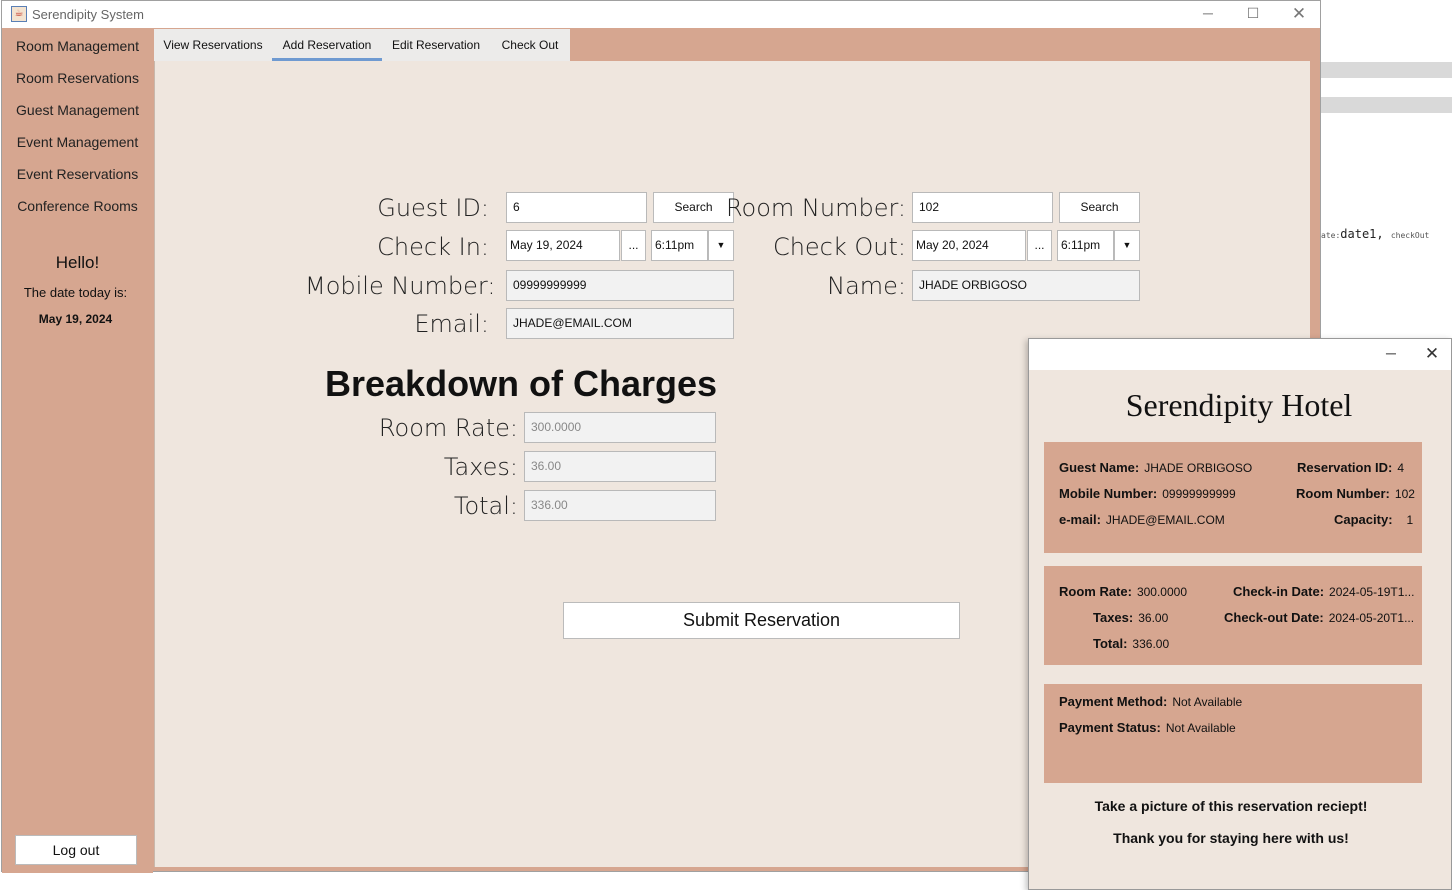 This screenshot has height=890, width=1452. What do you see at coordinates (1085, 245) in the screenshot?
I see `check-out-time-input: 6:11pm` at bounding box center [1085, 245].